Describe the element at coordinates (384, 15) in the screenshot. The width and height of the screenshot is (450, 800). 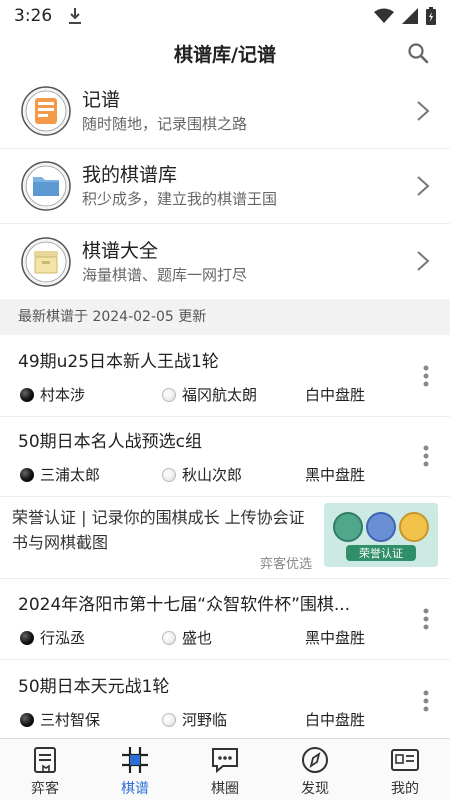
I see `wifi-icon` at that location.